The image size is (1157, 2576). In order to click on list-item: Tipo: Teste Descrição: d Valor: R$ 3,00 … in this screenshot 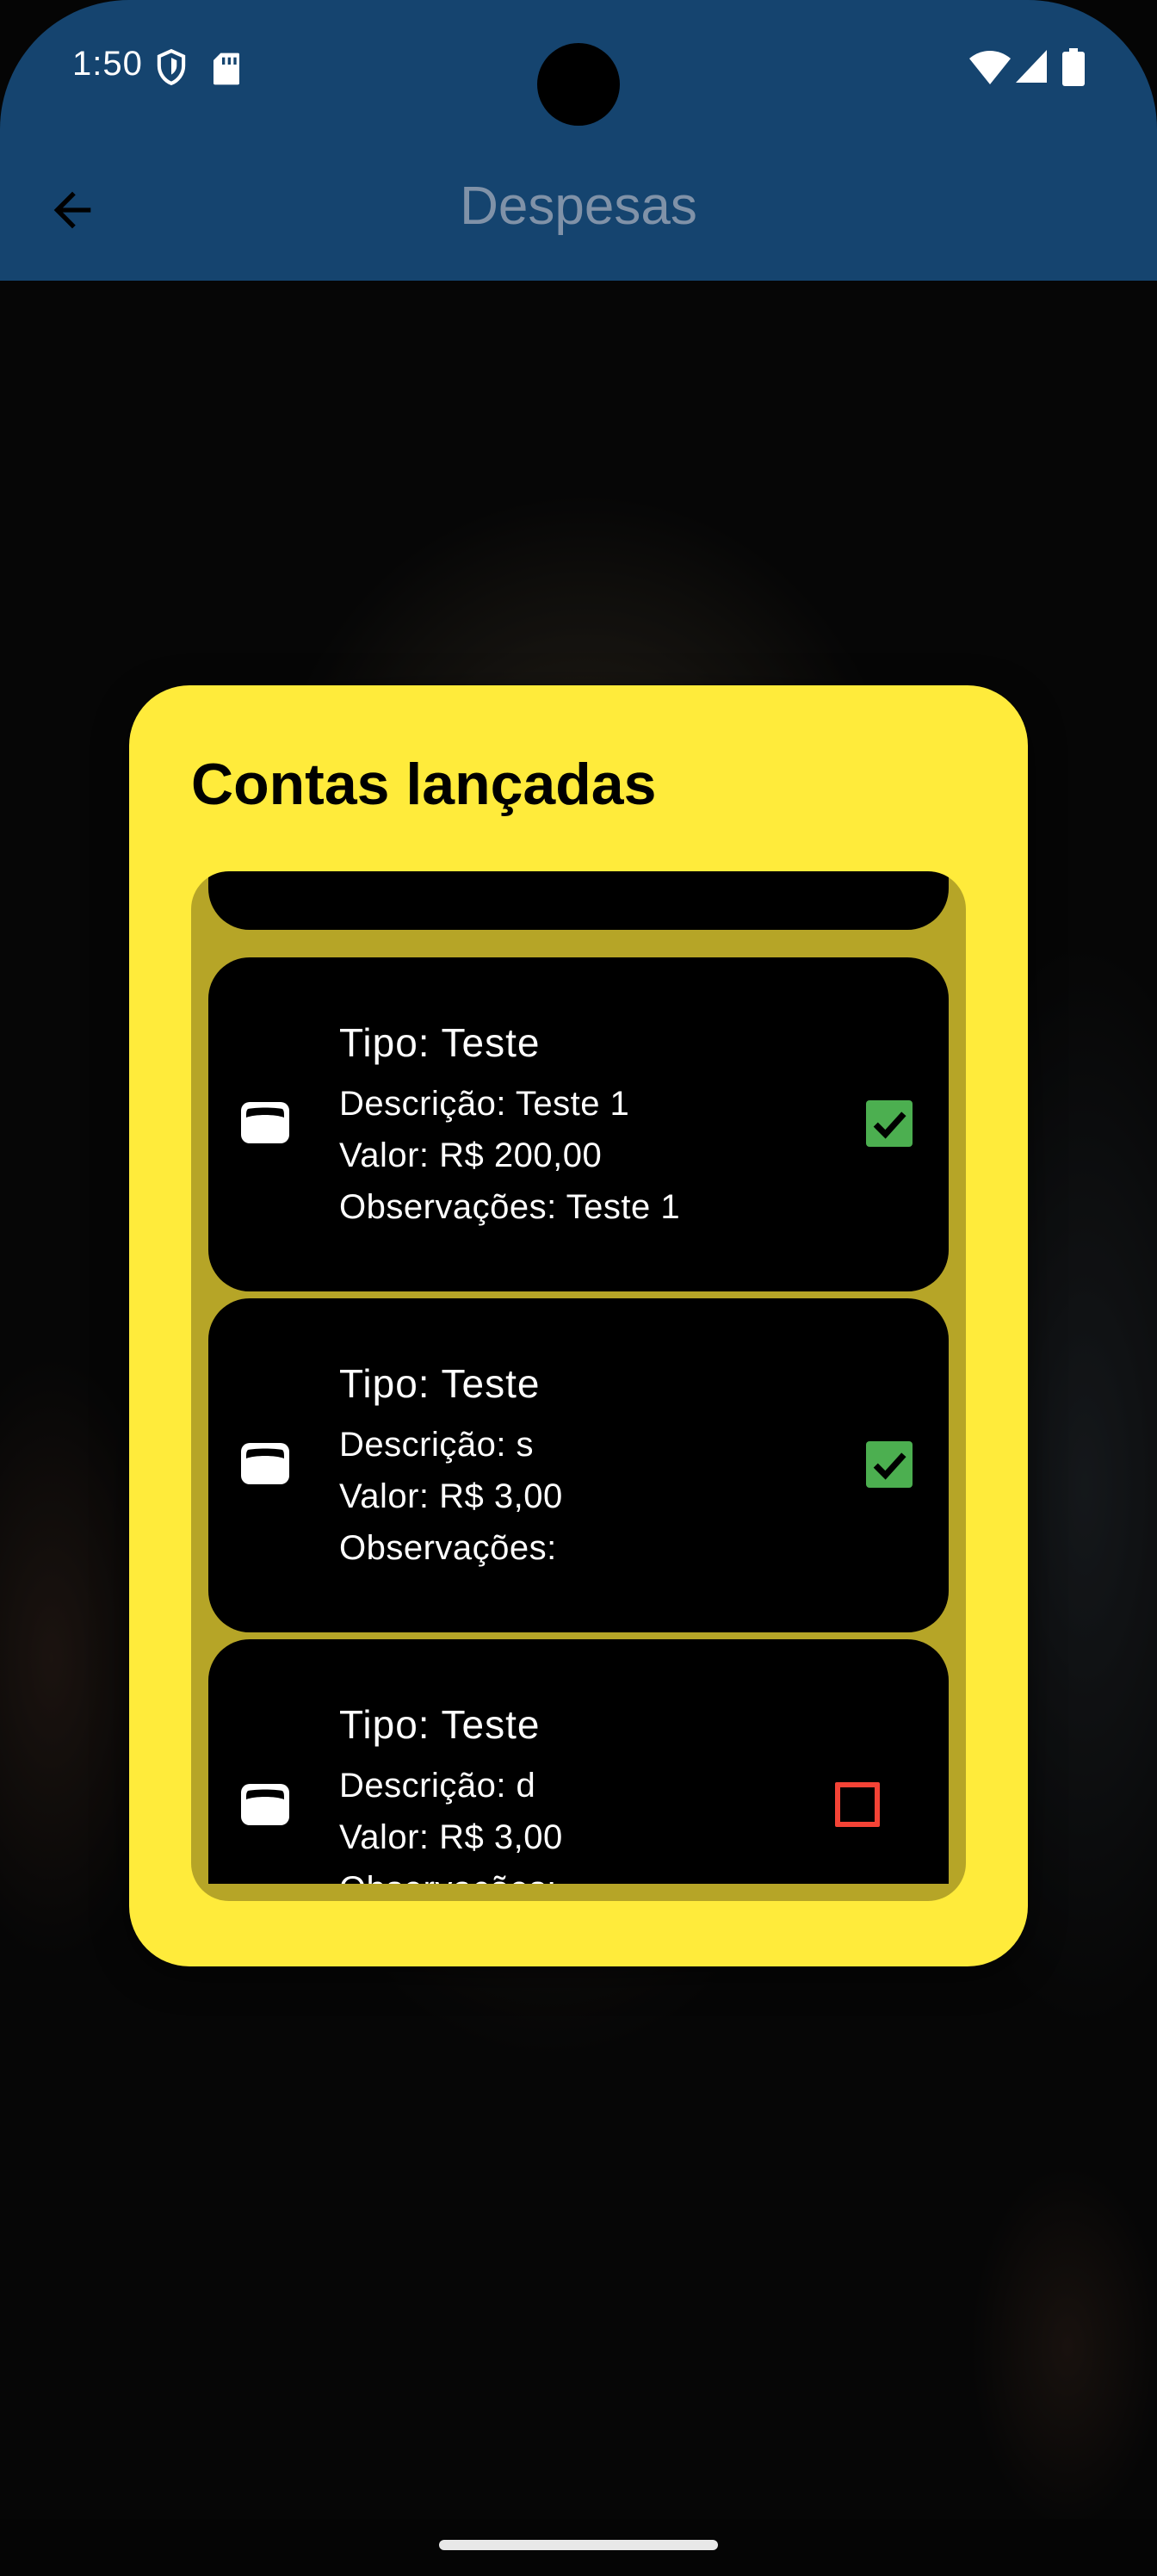, I will do `click(579, 1761)`.